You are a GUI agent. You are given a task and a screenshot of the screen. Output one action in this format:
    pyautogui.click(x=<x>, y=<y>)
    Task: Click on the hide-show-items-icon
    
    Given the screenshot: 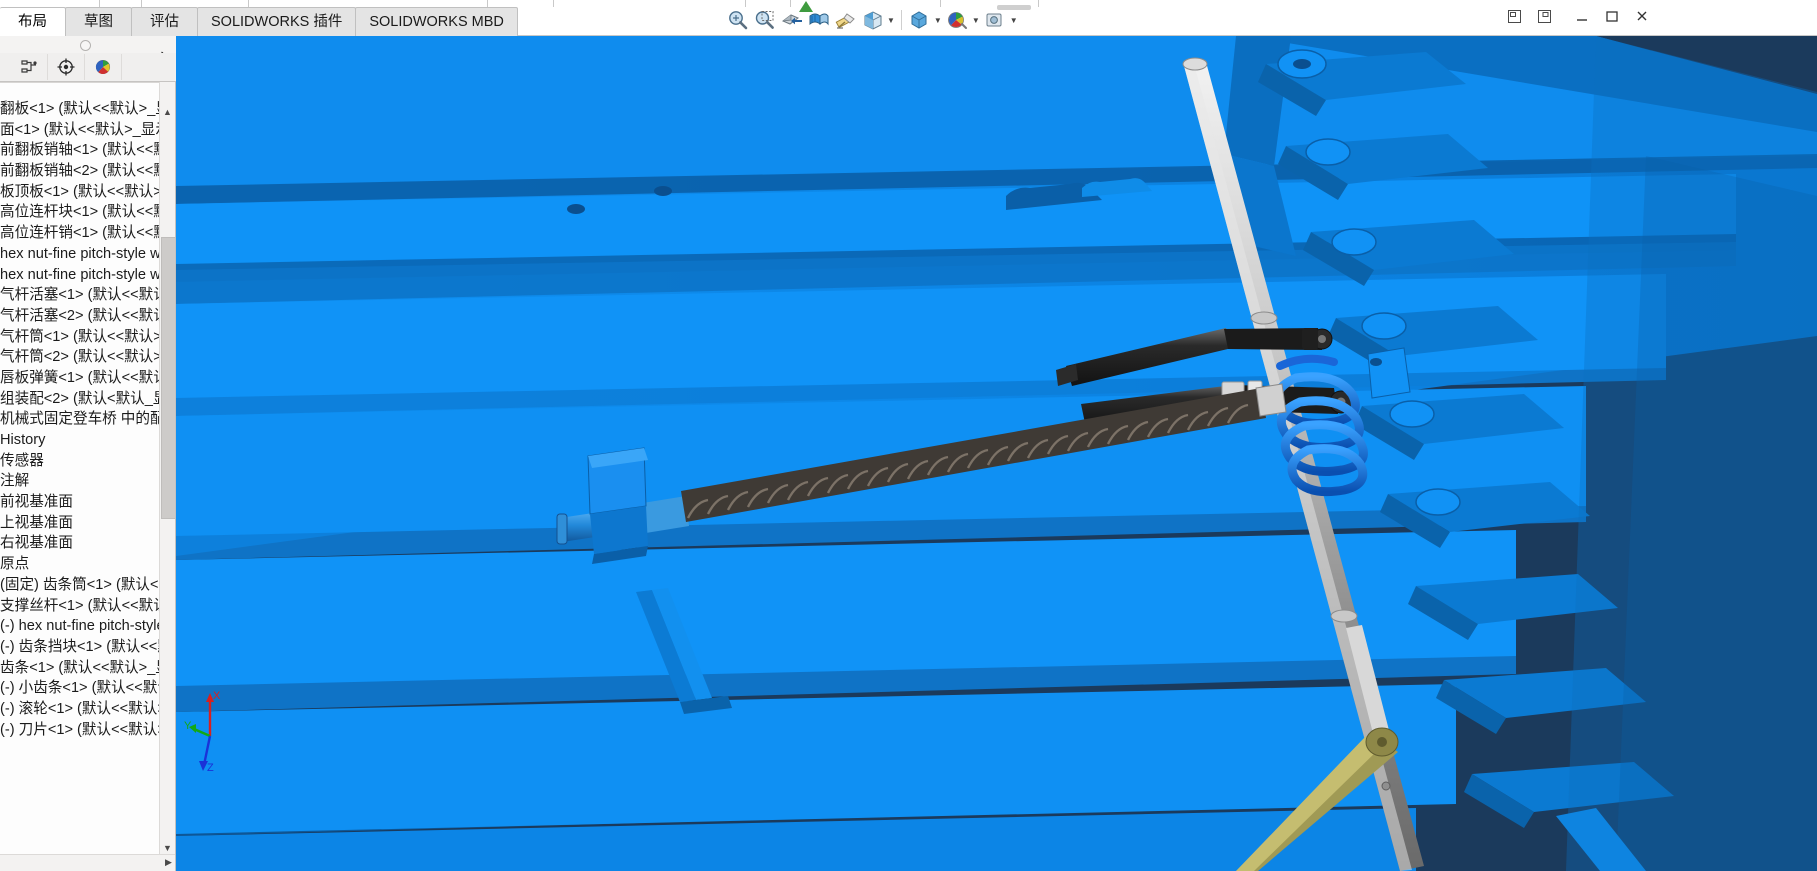 What is the action you would take?
    pyautogui.click(x=872, y=20)
    